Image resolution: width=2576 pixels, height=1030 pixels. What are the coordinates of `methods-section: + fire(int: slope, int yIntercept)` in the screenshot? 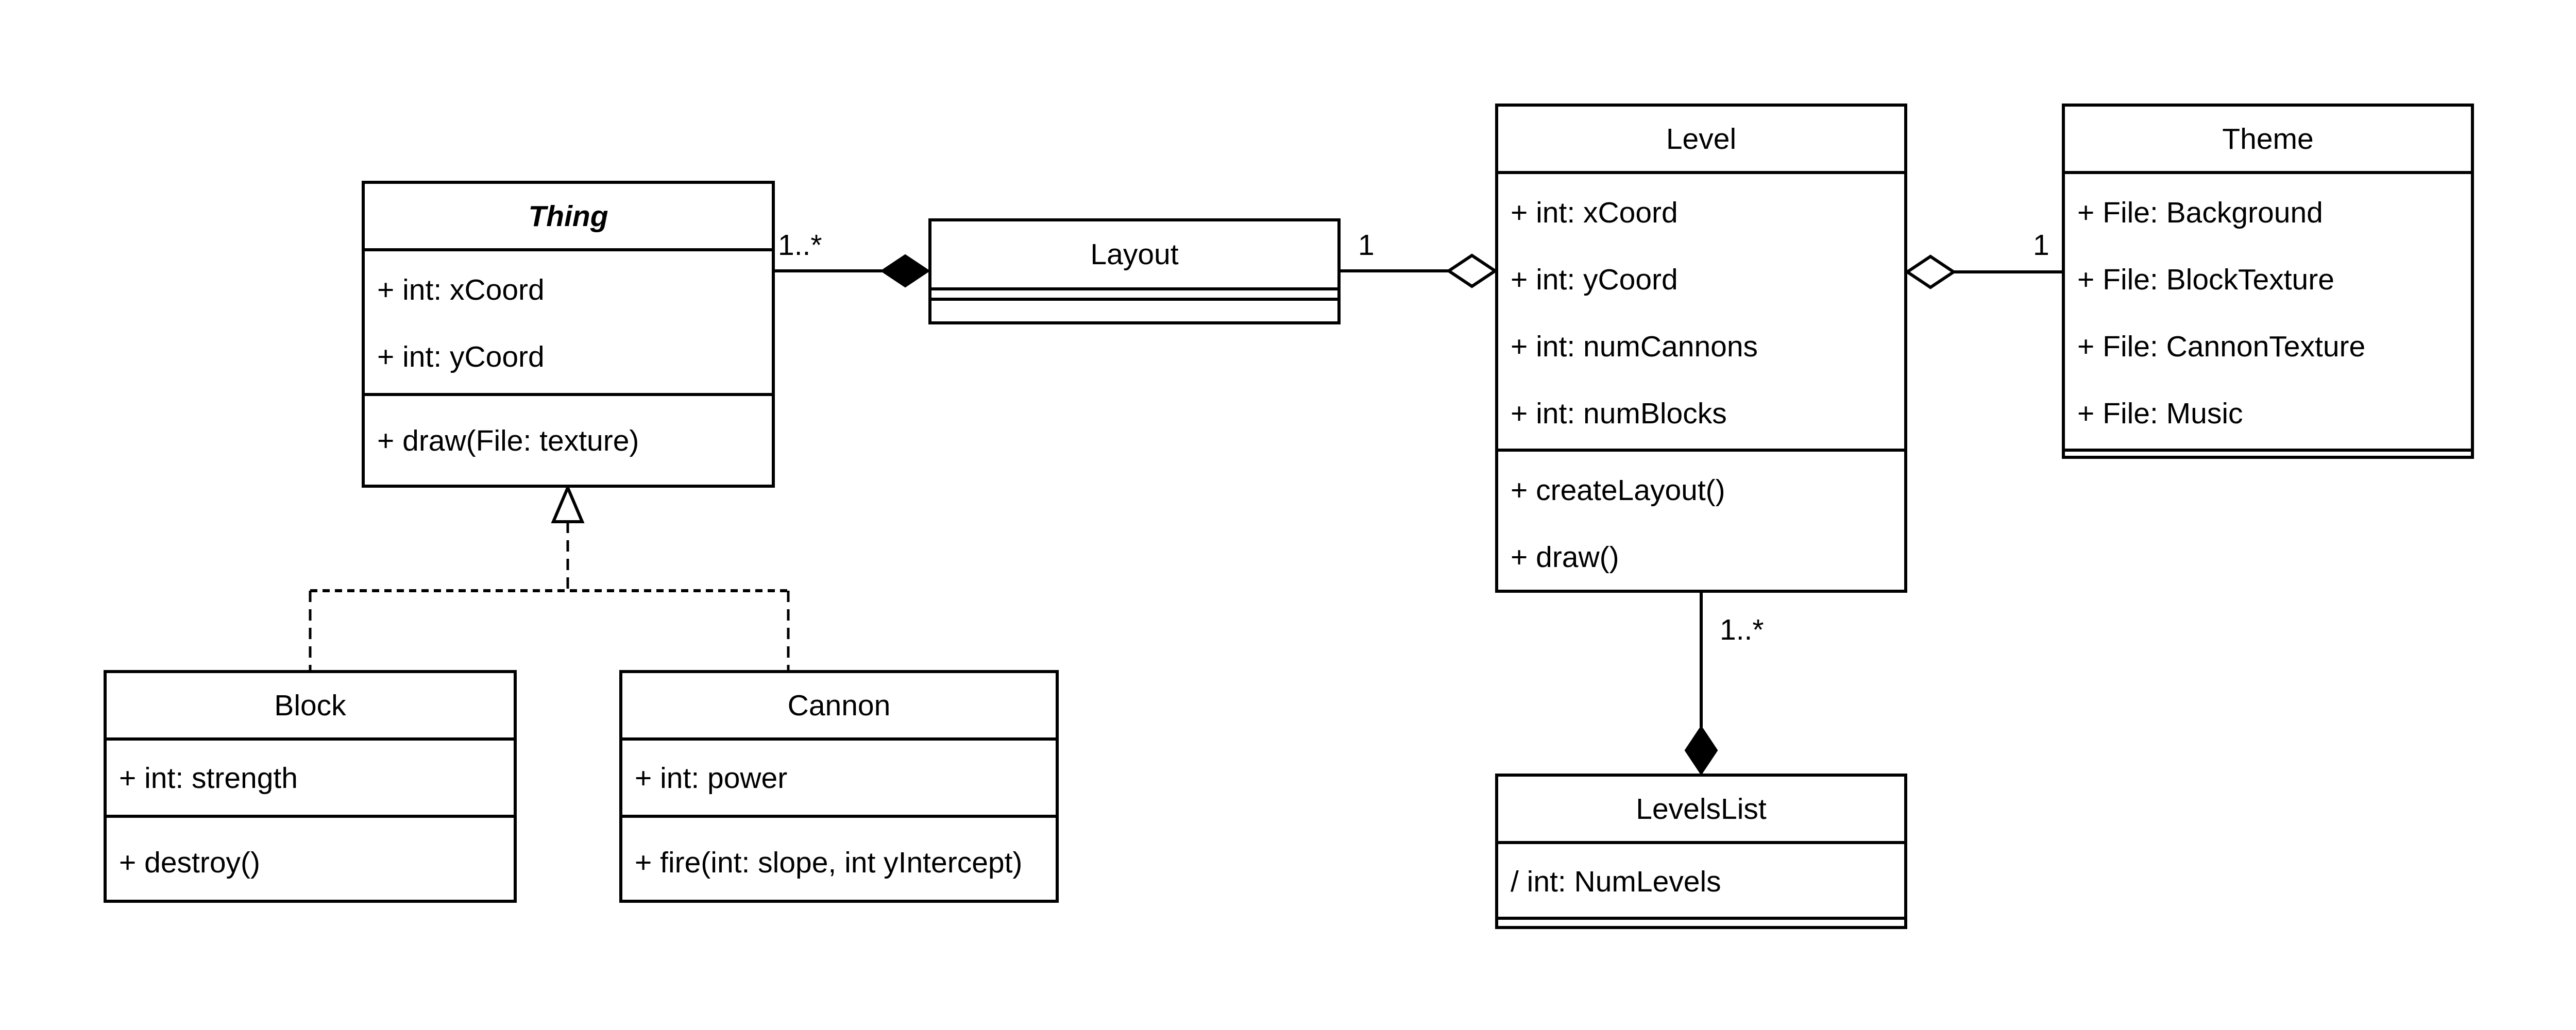 It's located at (839, 857).